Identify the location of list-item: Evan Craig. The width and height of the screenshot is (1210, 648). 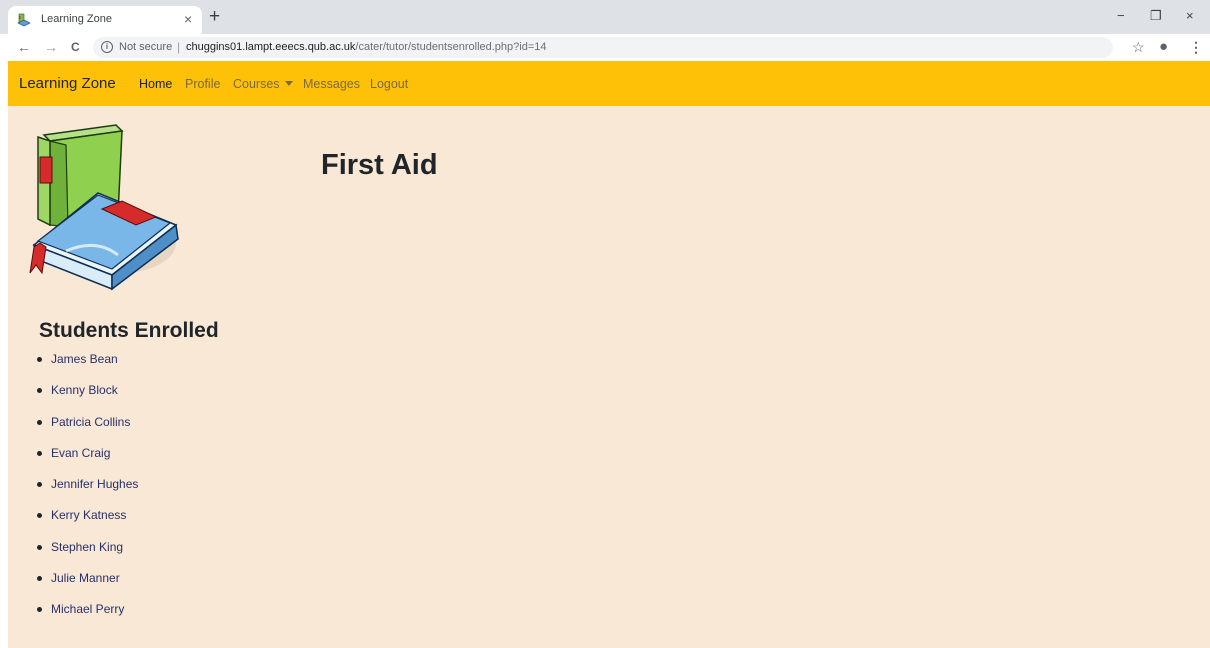
(87, 460).